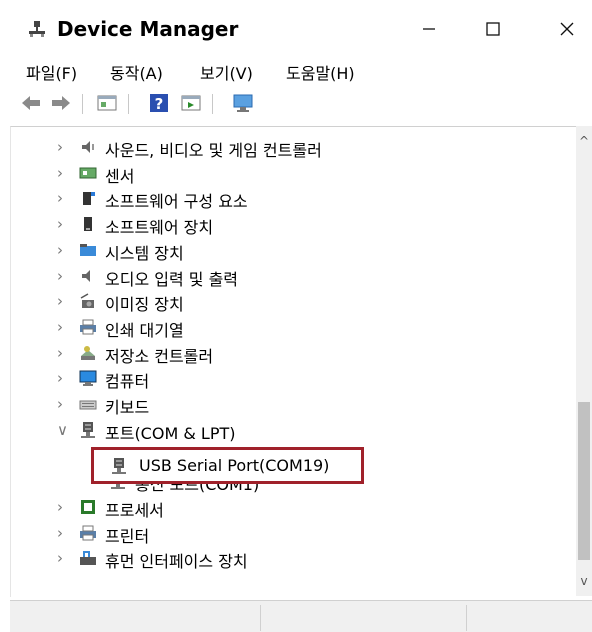 Image resolution: width=592 pixels, height=632 pixels. I want to click on tree-item: › 컴퓨터, so click(291, 379).